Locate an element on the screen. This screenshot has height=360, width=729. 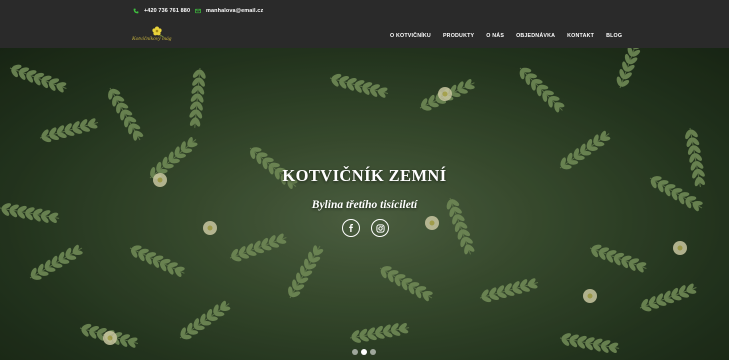
facebook-icon is located at coordinates (351, 228).